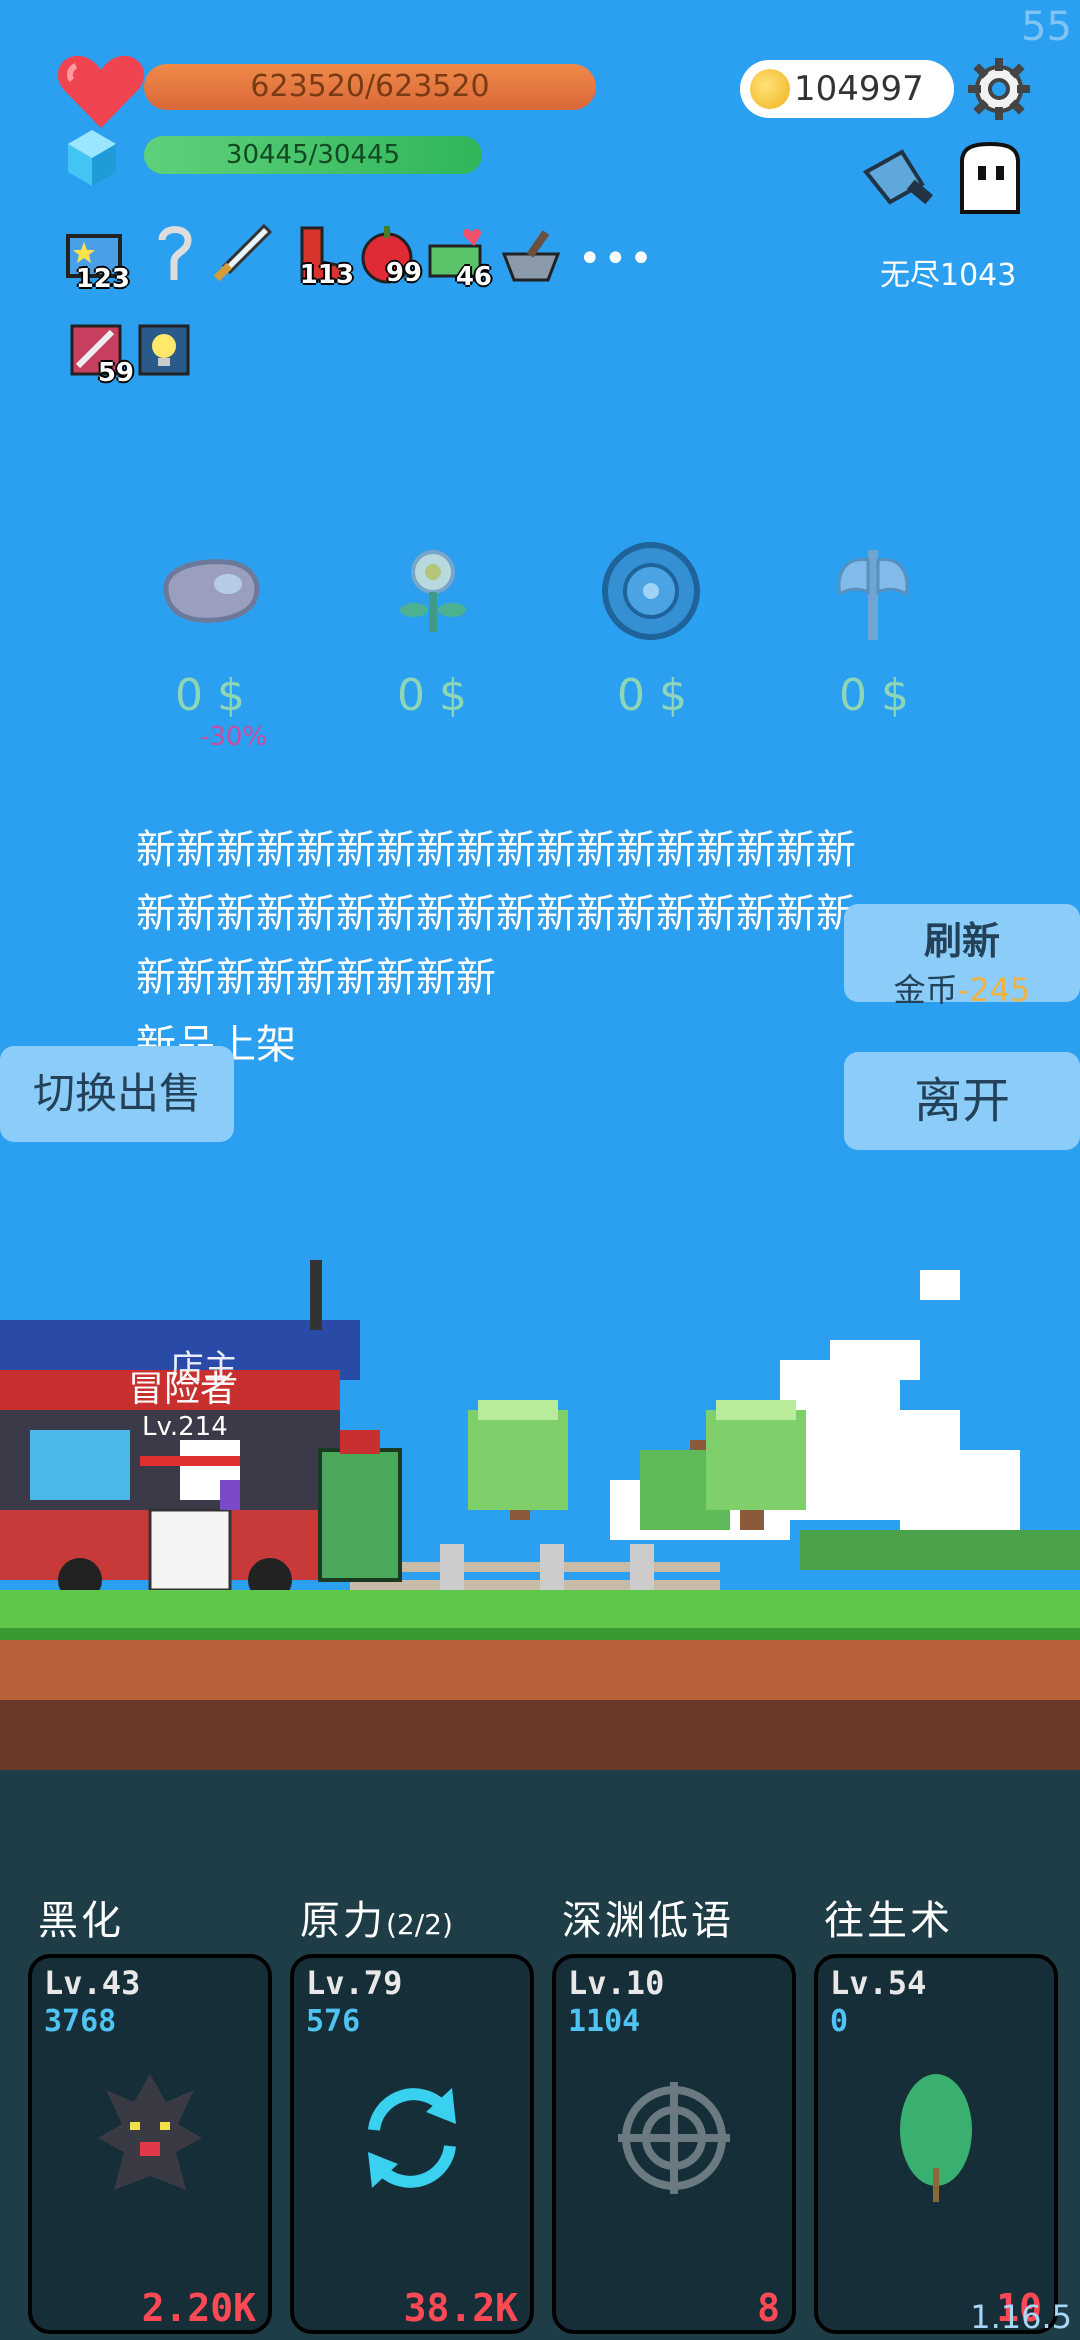 This screenshot has width=1080, height=2340. What do you see at coordinates (185, 1427) in the screenshot?
I see `player-level: Lv.214` at bounding box center [185, 1427].